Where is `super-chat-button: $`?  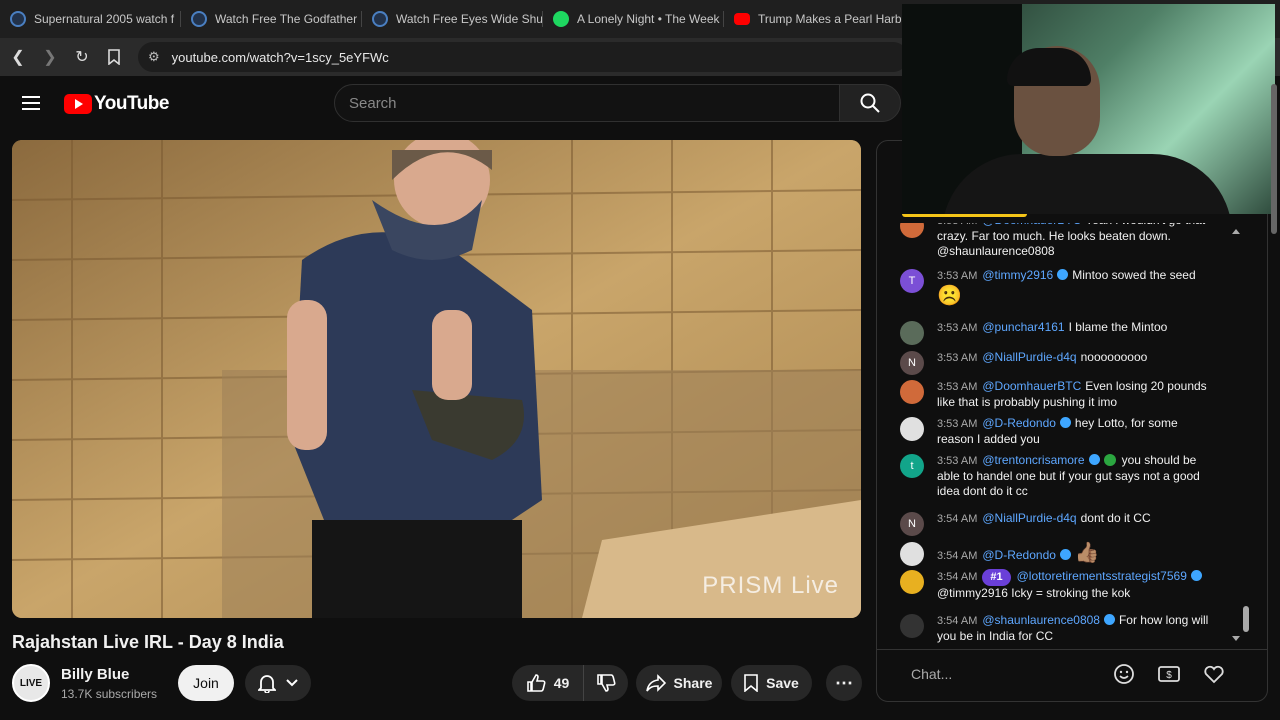 super-chat-button: $ is located at coordinates (1169, 674).